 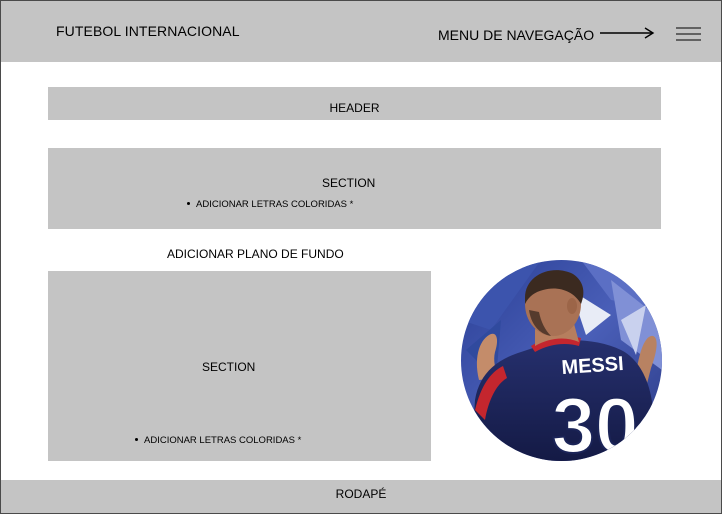 I want to click on section-top-note-text: ADICIONAR LETRAS COLORIDAS *, so click(x=275, y=204).